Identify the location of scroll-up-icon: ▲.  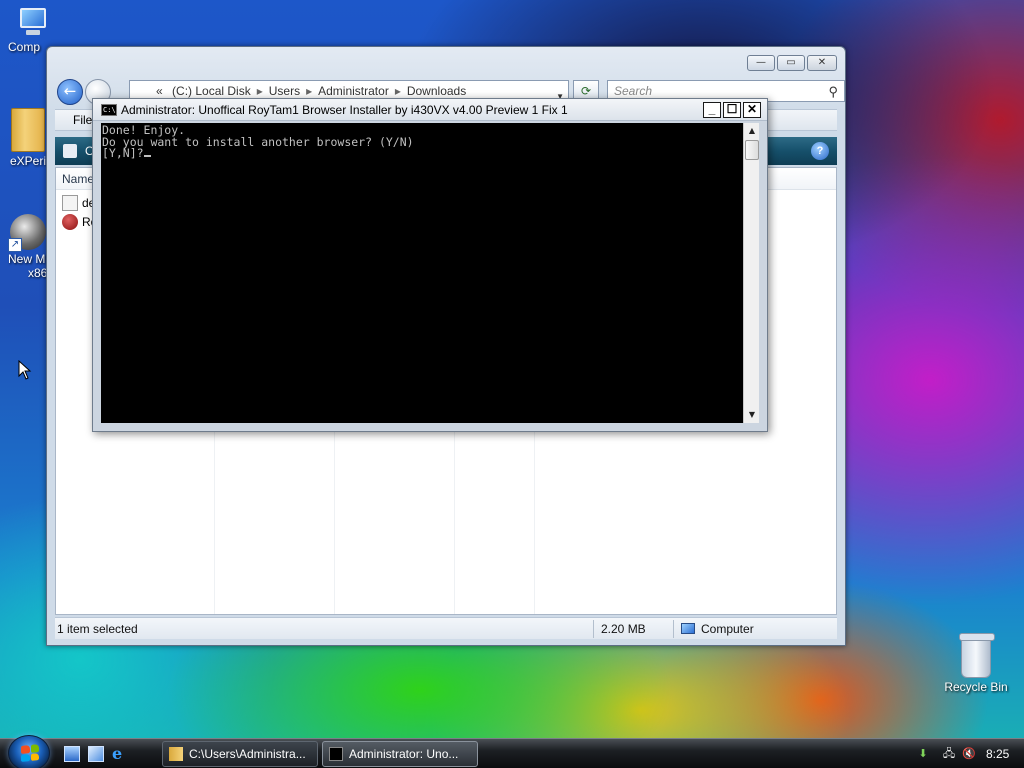
(752, 131).